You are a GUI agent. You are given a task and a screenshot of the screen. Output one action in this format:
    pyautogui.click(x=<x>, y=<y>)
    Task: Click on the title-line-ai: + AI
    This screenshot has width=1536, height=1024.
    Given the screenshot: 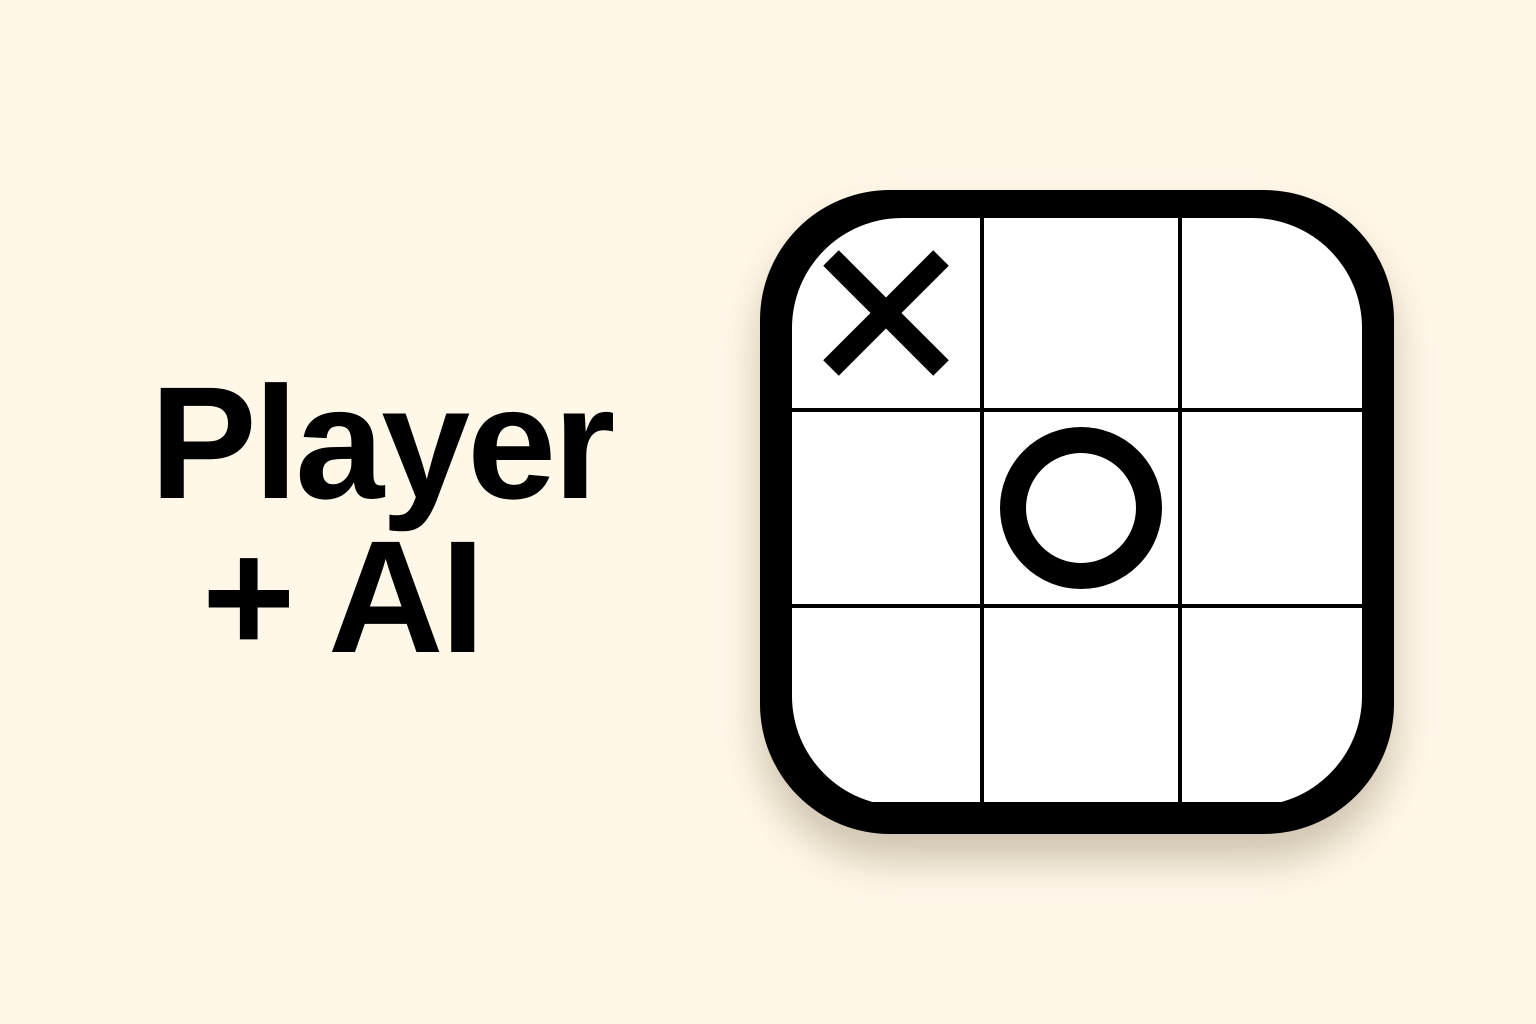 What is the action you would take?
    pyautogui.click(x=343, y=596)
    